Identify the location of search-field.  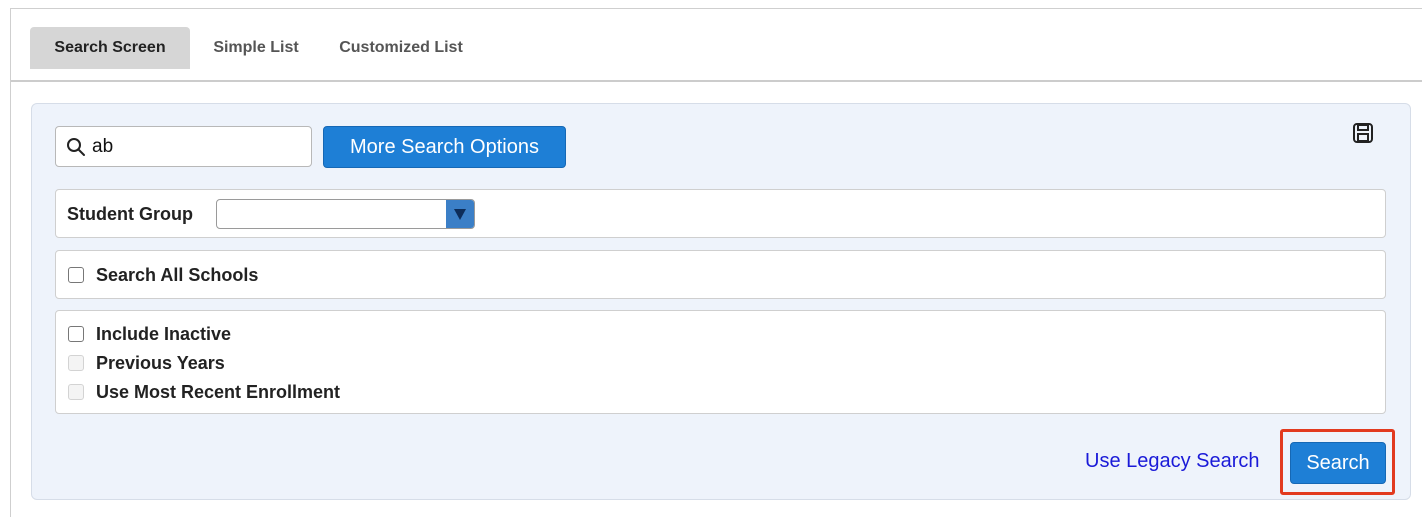
(183, 146).